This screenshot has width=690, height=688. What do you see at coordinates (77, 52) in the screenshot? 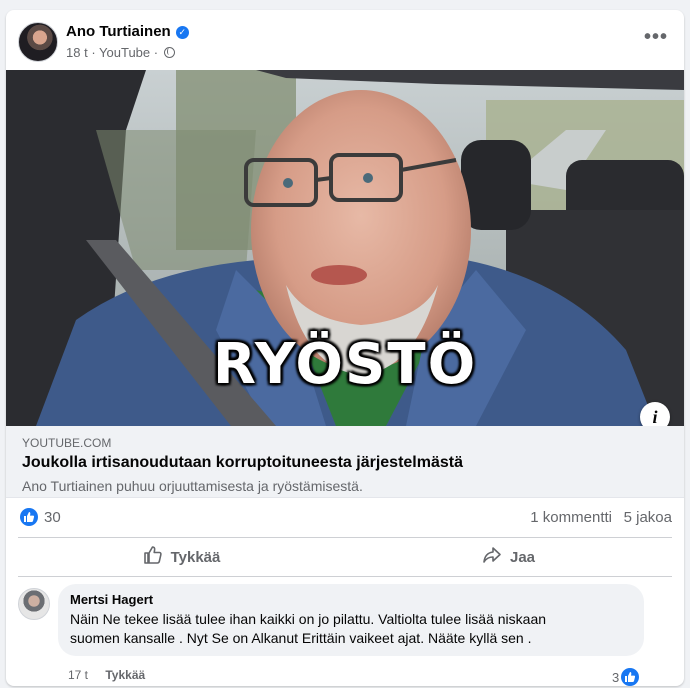
I see `post-time: 18 t` at bounding box center [77, 52].